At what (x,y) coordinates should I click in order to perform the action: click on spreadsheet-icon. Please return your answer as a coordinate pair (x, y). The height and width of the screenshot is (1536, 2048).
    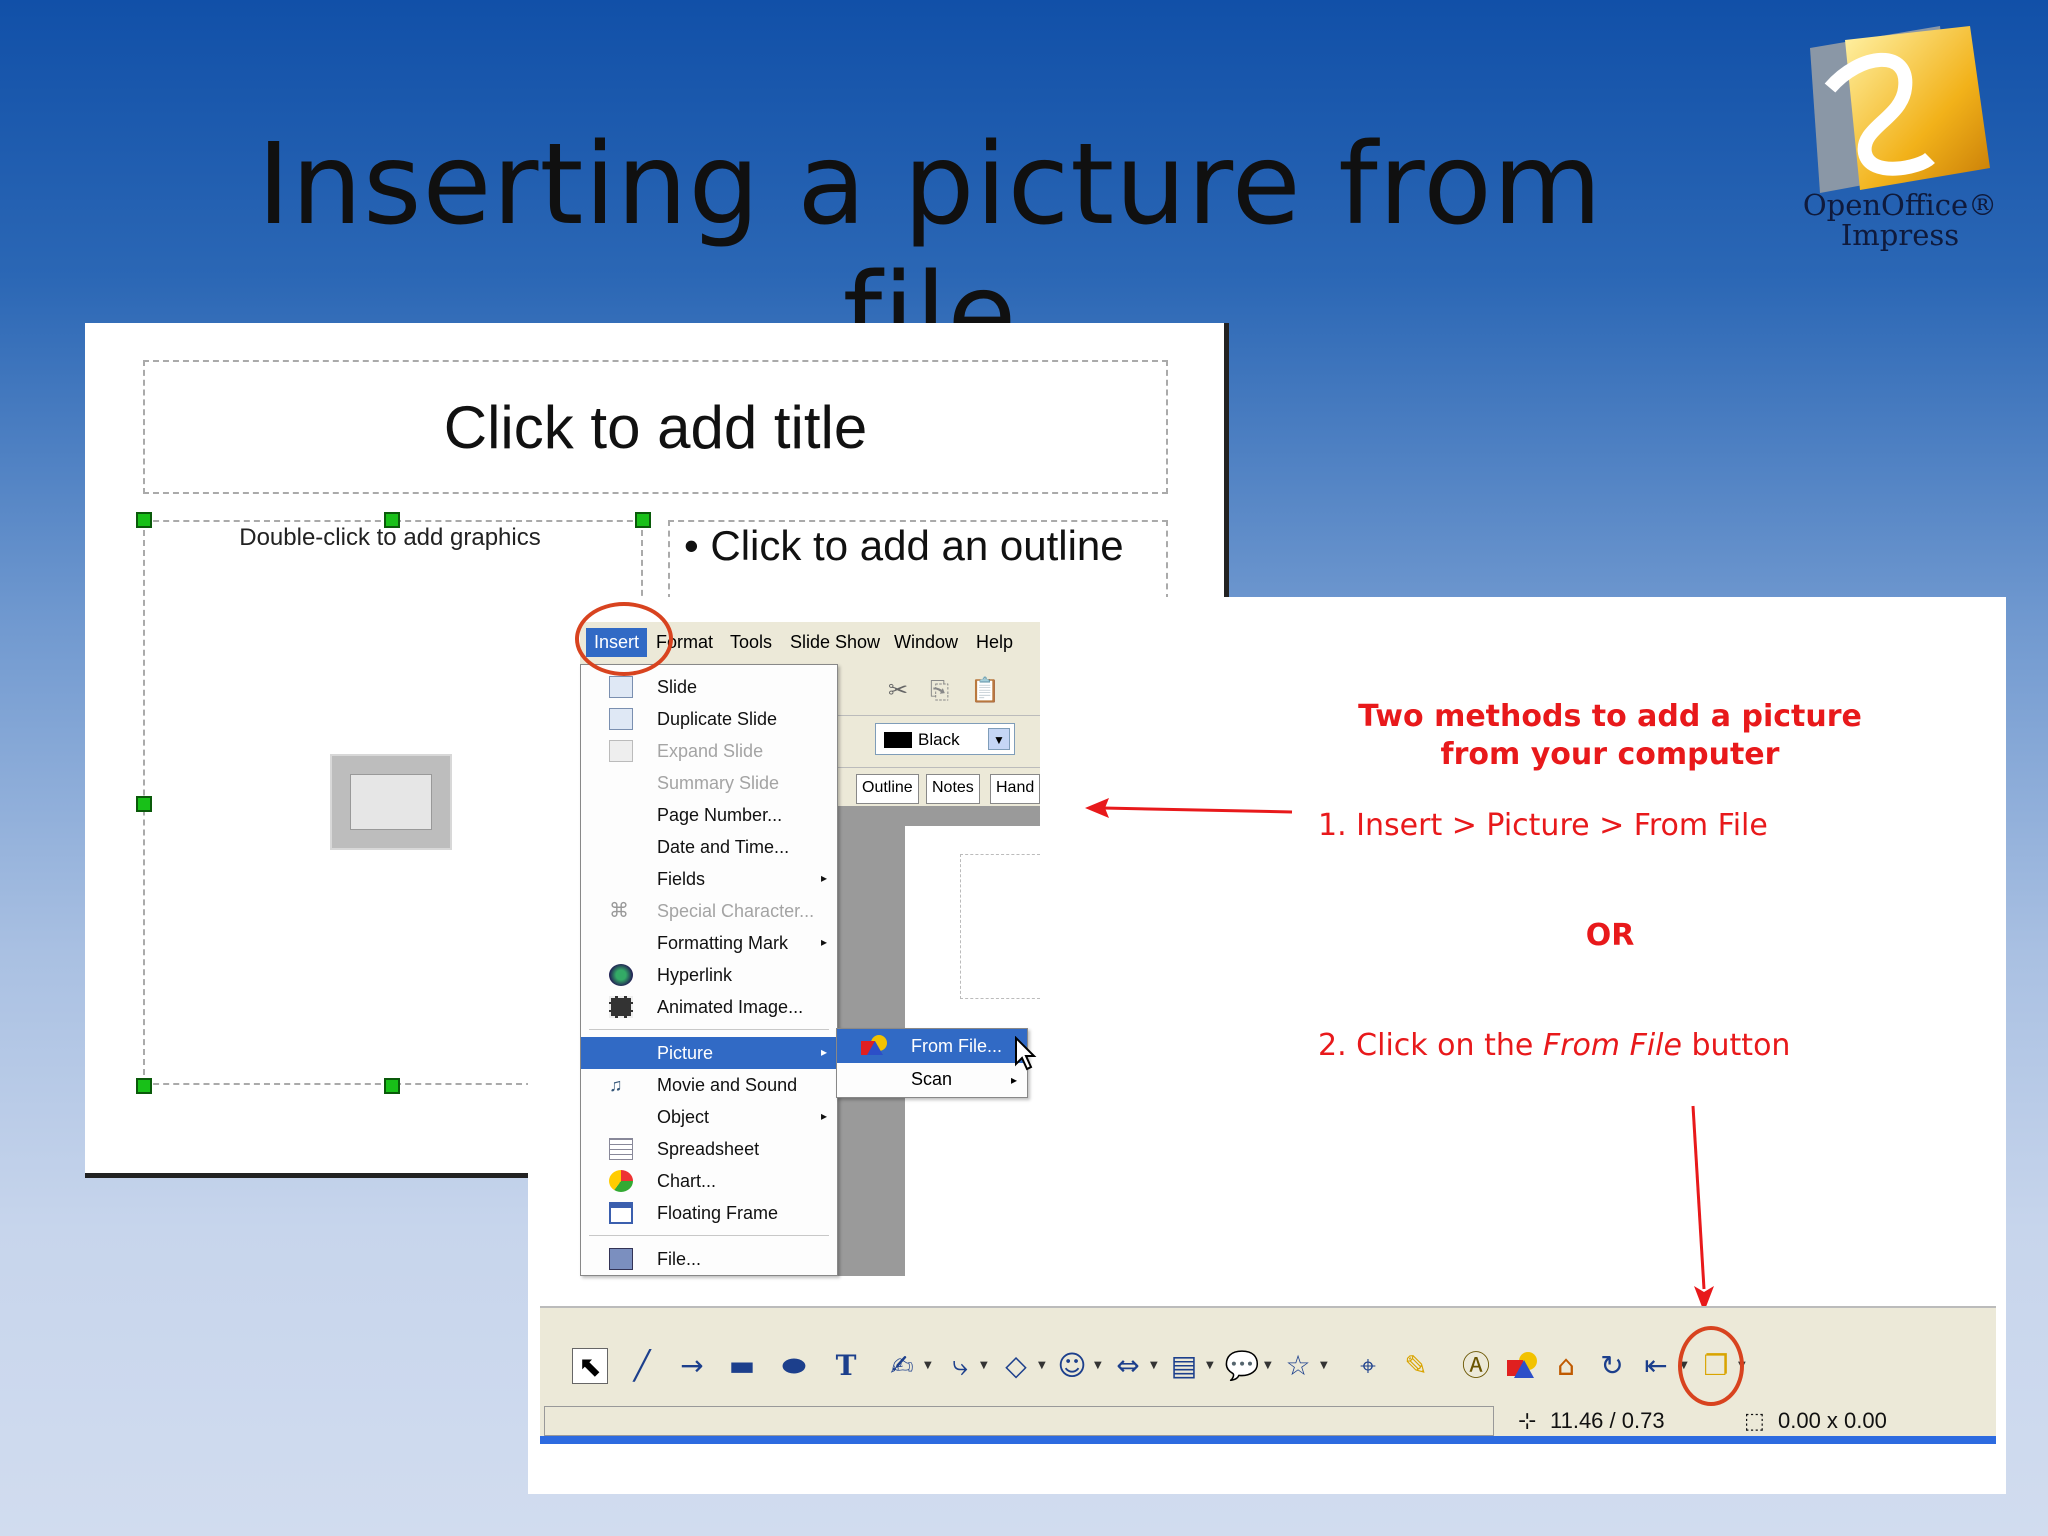
    Looking at the image, I should click on (621, 1149).